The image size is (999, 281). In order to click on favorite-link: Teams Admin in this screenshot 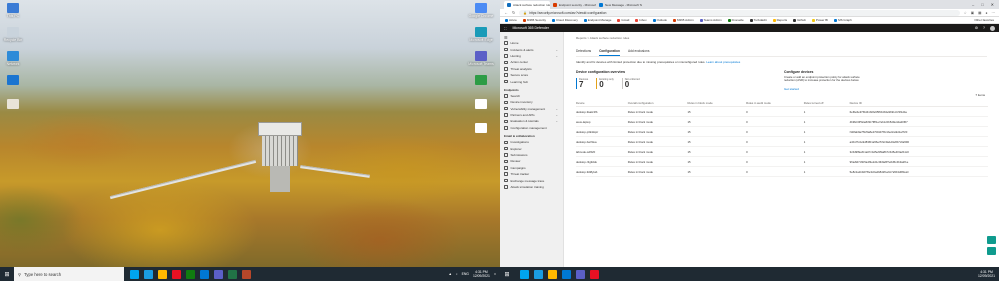, I will do `click(710, 20)`.